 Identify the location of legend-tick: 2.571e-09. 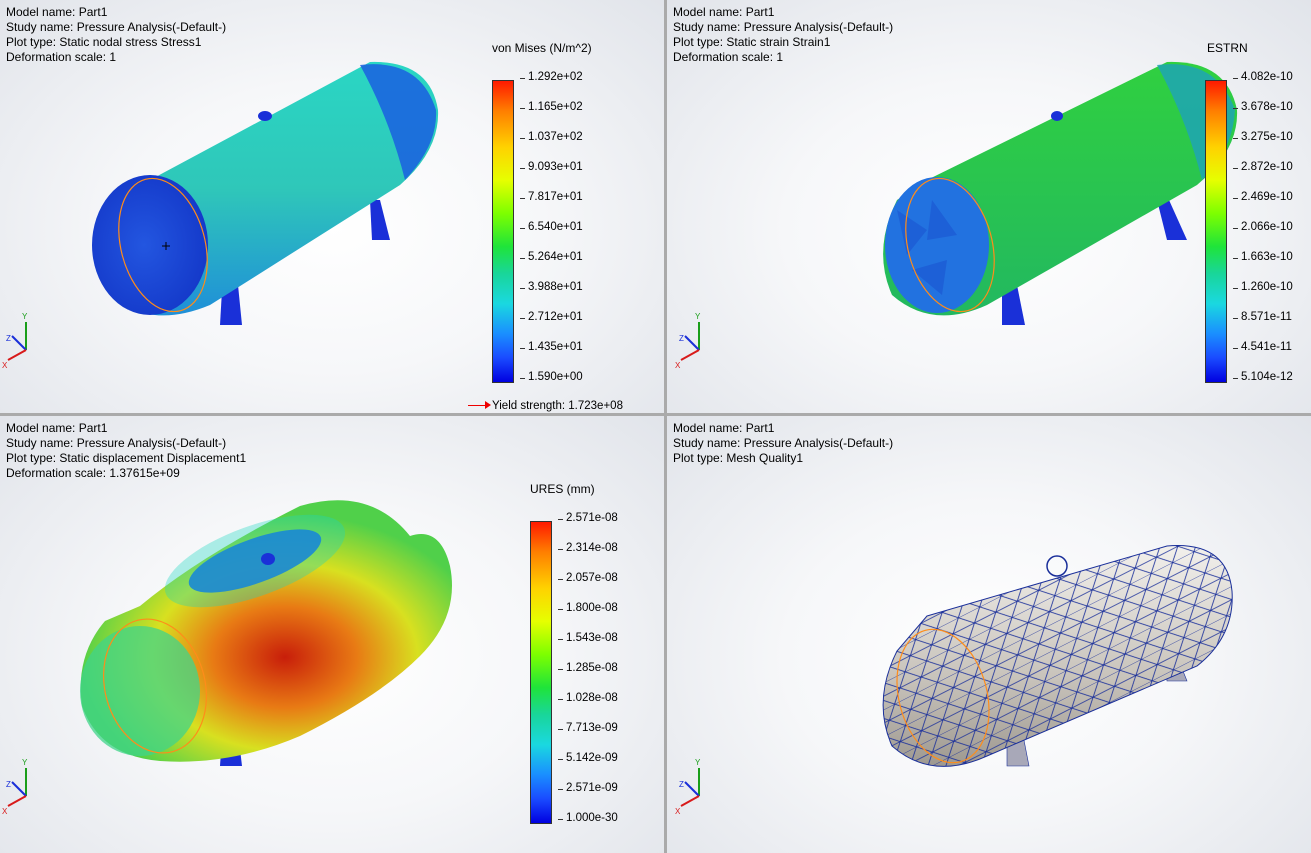
(588, 788).